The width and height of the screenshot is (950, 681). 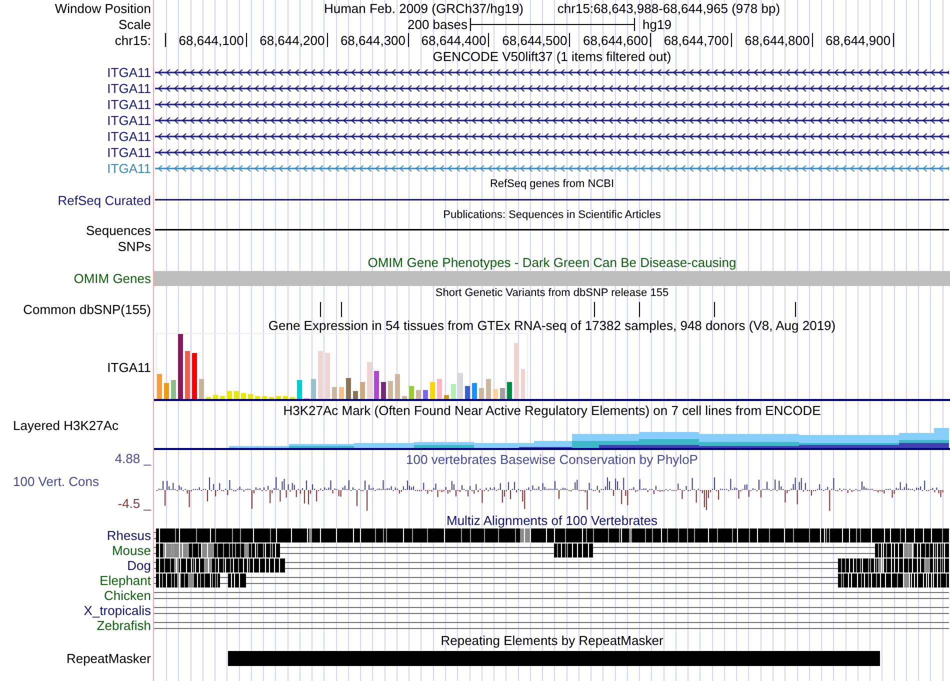 What do you see at coordinates (132, 458) in the screenshot?
I see `axis-max-label: 4.88 _` at bounding box center [132, 458].